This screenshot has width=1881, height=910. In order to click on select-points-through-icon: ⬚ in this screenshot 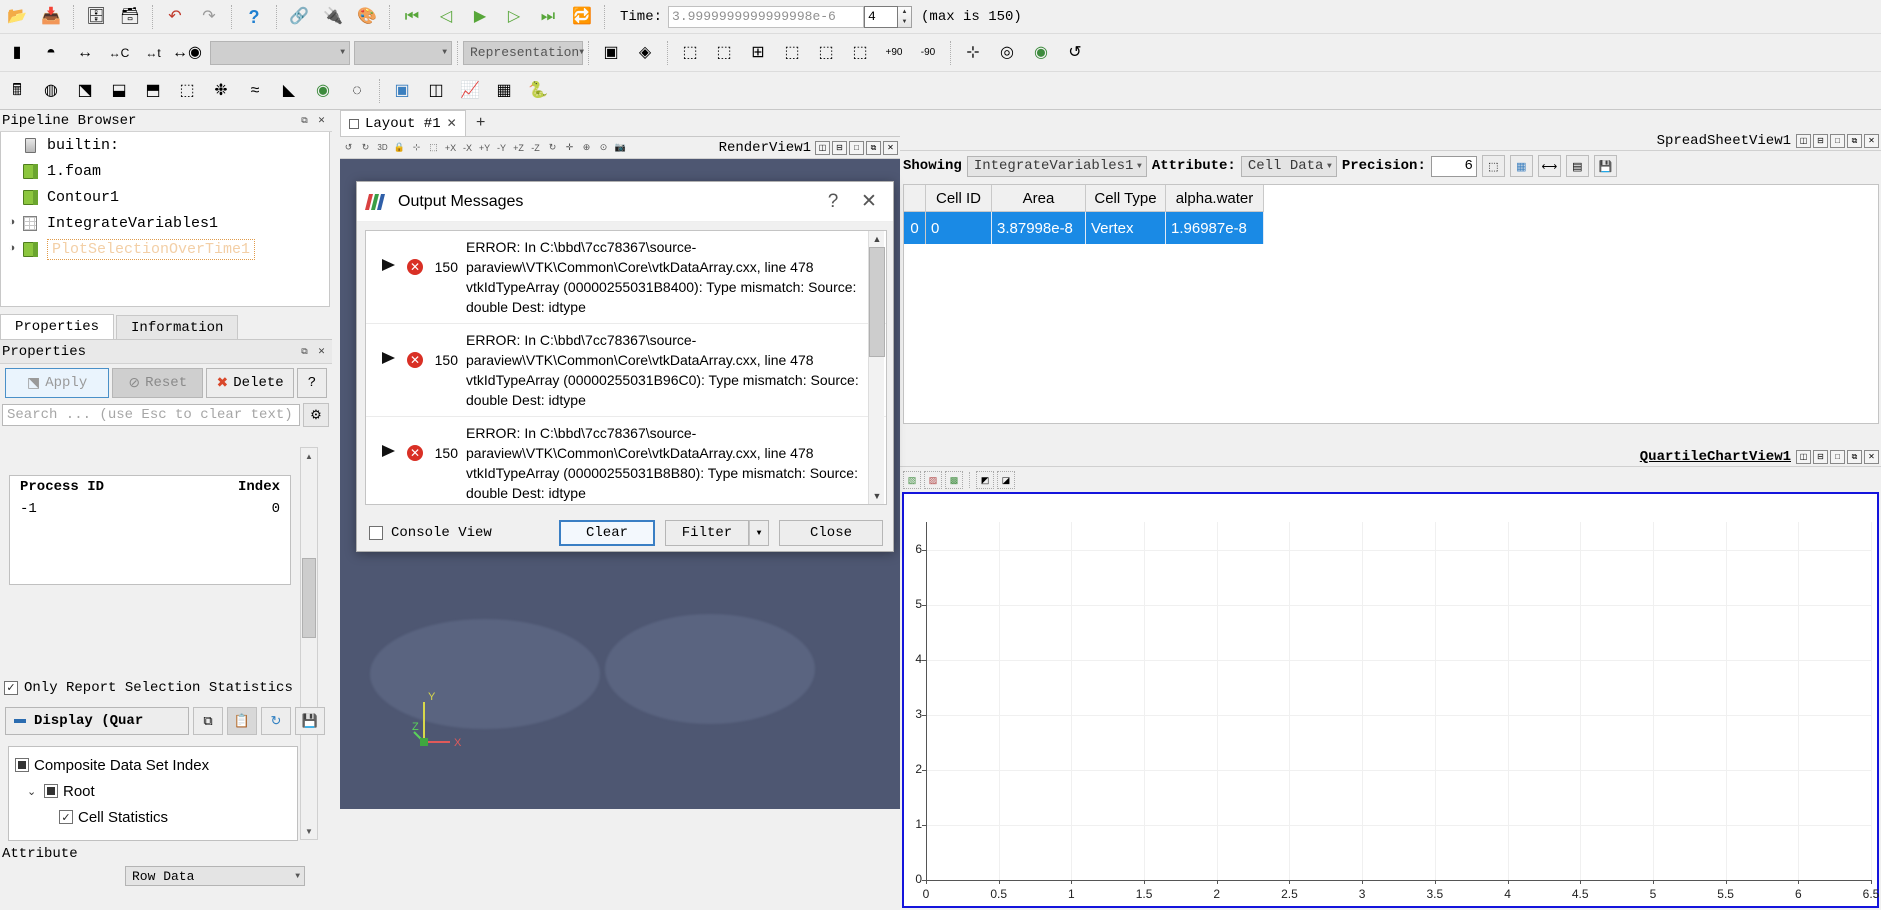, I will do `click(724, 53)`.